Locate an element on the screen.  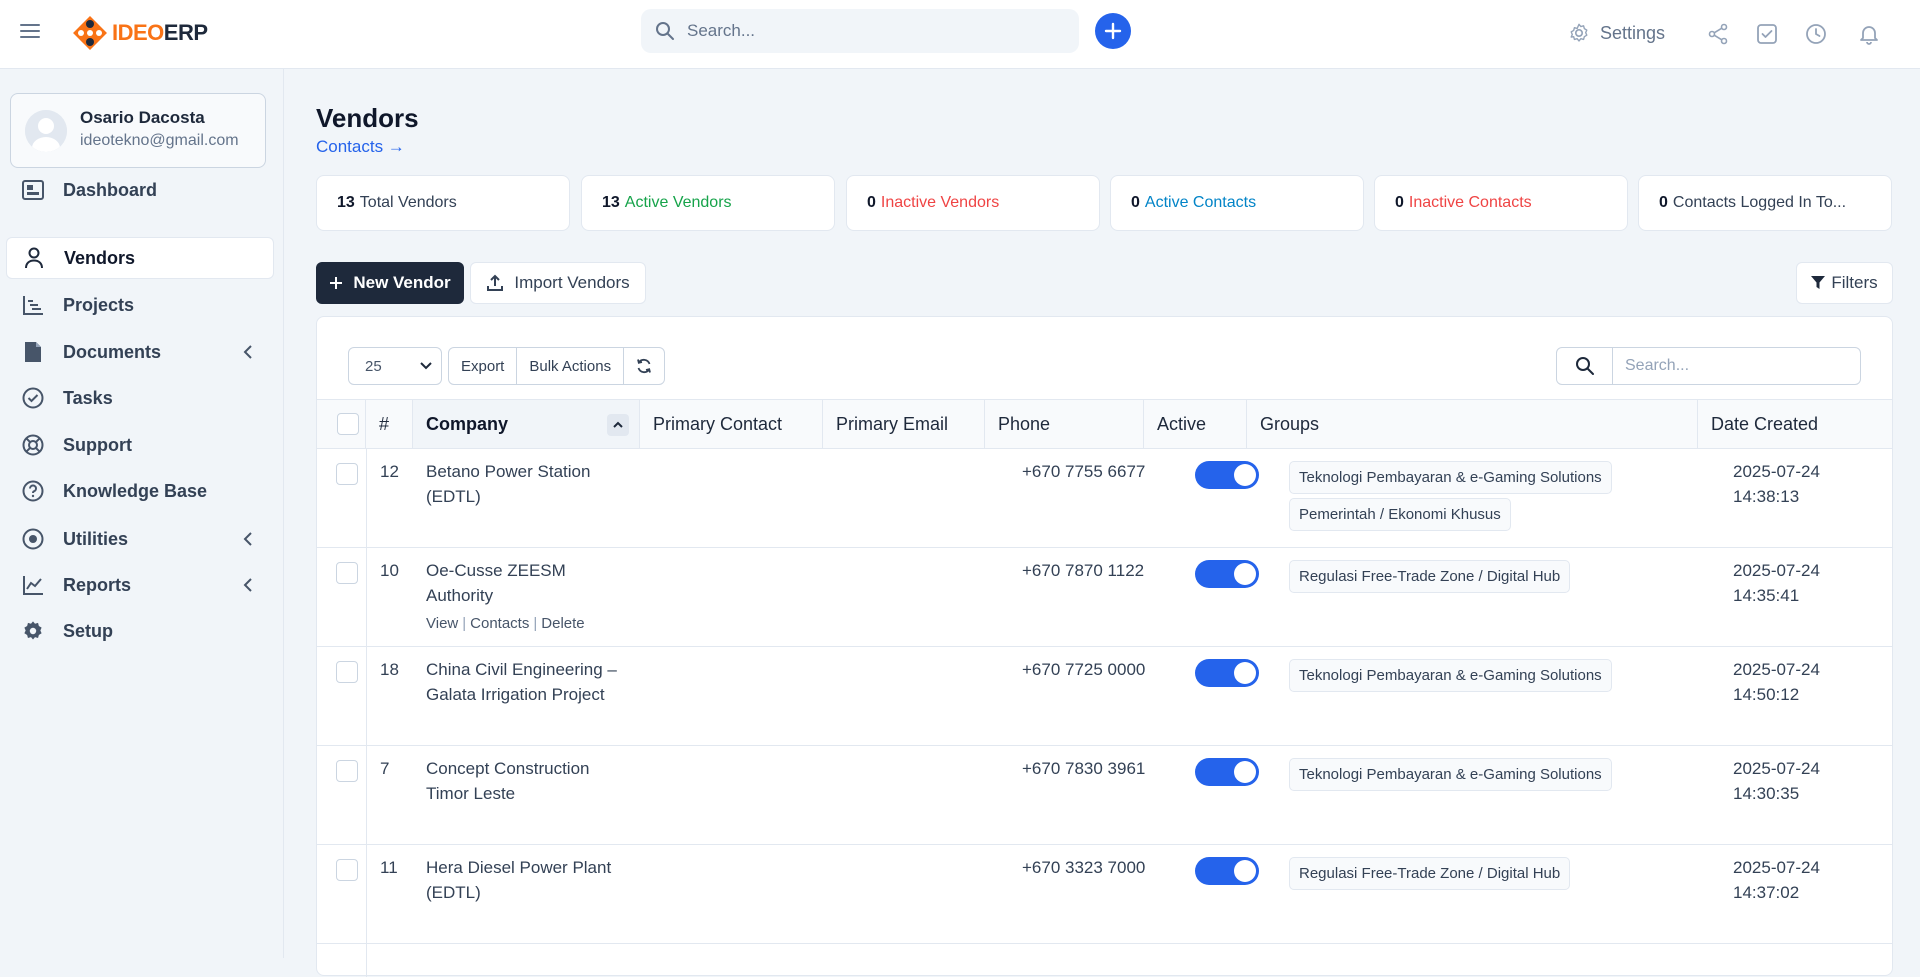
sidebar-item-setup: Setup is located at coordinates (140, 631).